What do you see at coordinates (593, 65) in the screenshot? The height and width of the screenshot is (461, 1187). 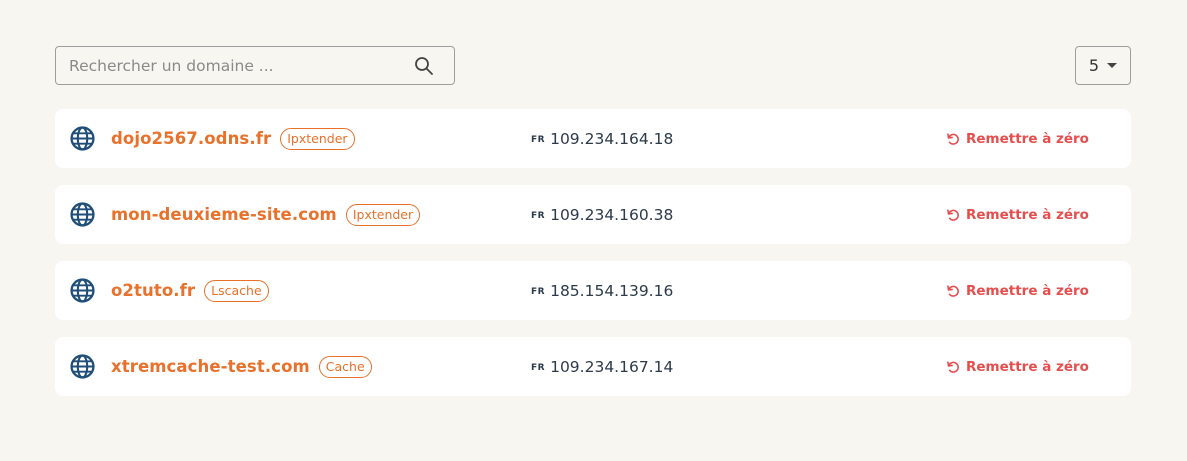 I see `toolbar: 5` at bounding box center [593, 65].